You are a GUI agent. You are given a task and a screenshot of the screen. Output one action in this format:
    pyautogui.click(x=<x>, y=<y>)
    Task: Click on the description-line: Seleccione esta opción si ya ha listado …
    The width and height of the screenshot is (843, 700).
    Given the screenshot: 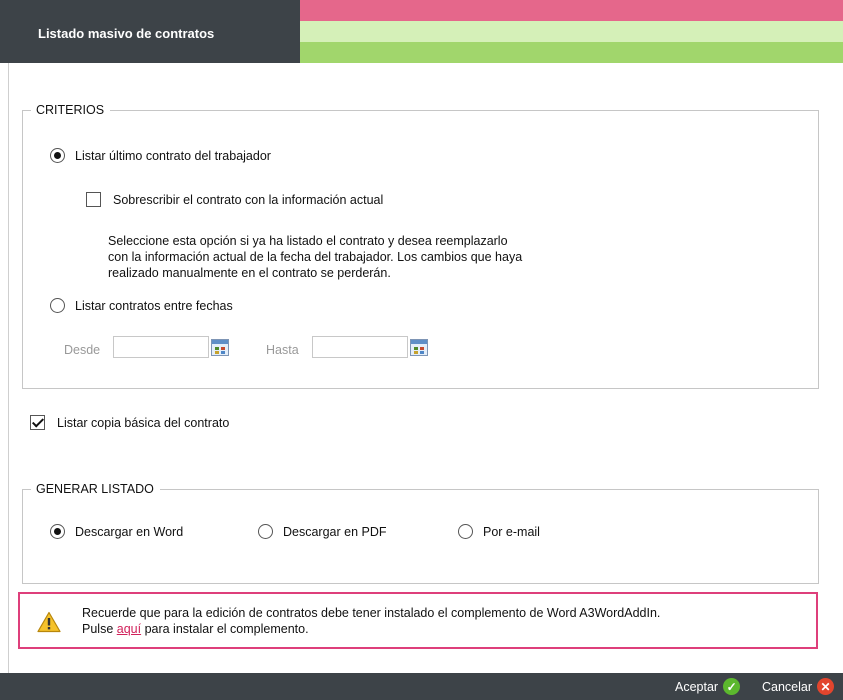 What is the action you would take?
    pyautogui.click(x=308, y=241)
    